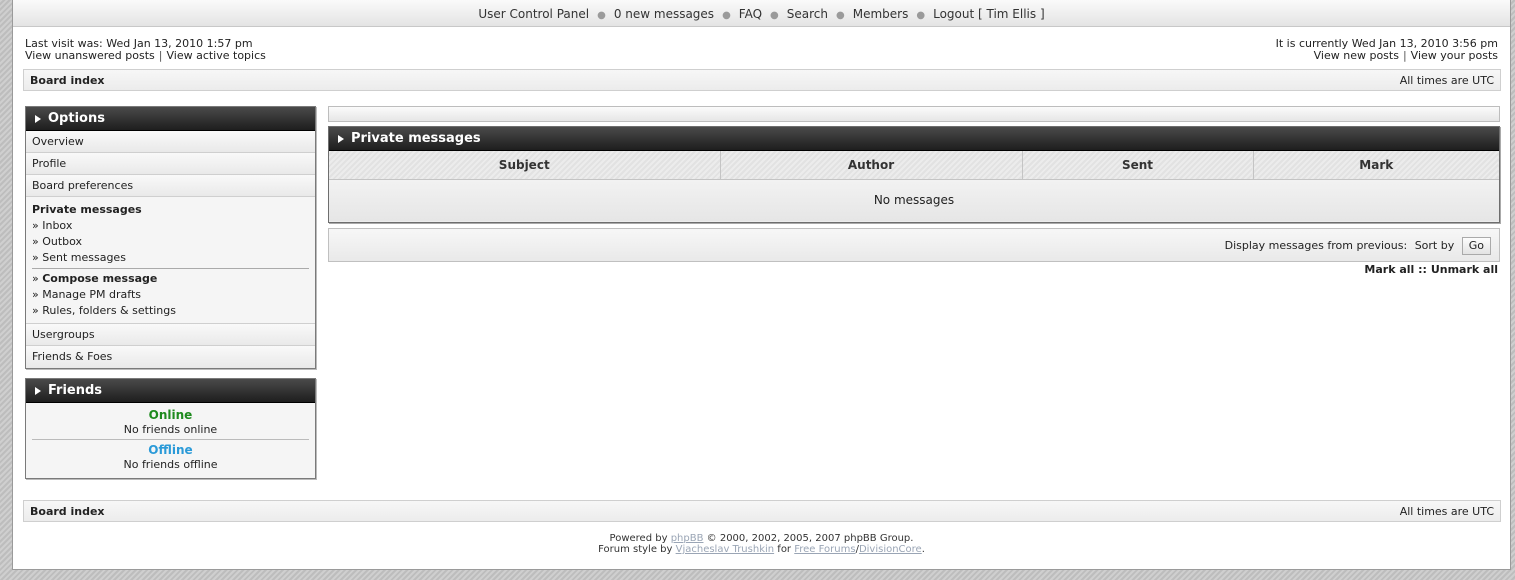 This screenshot has height=580, width=1515. What do you see at coordinates (72, 356) in the screenshot?
I see `friends-foes-link: Friends & Foes` at bounding box center [72, 356].